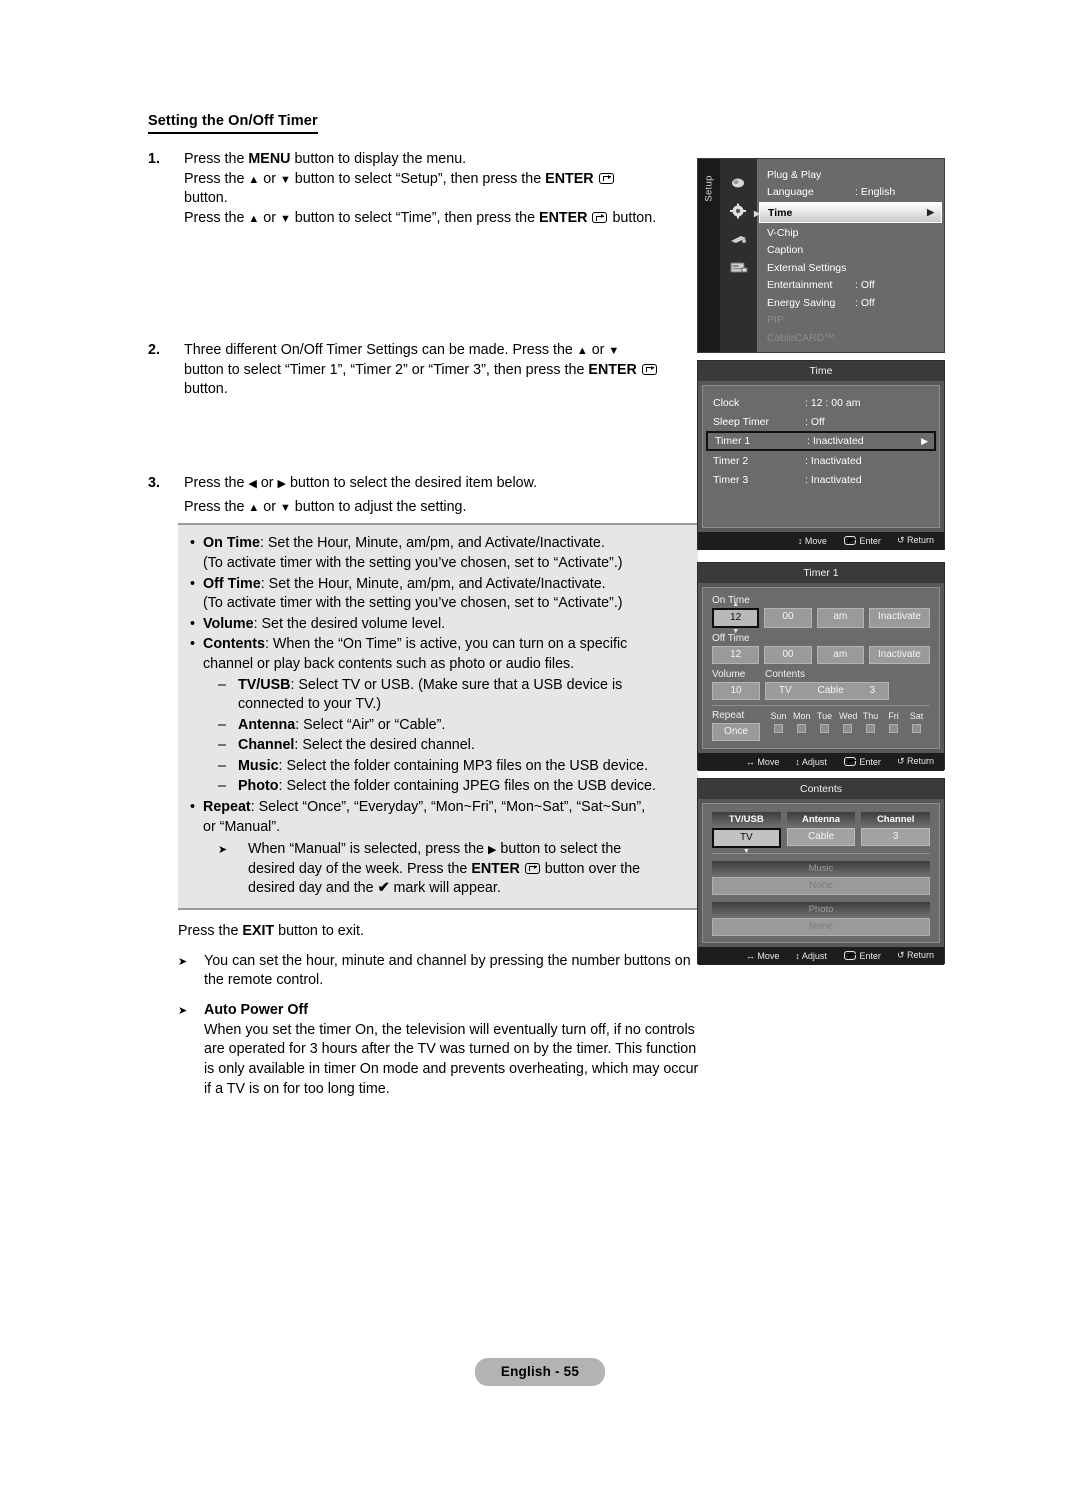  What do you see at coordinates (269, 159) in the screenshot?
I see `menu-keyword: MENU` at bounding box center [269, 159].